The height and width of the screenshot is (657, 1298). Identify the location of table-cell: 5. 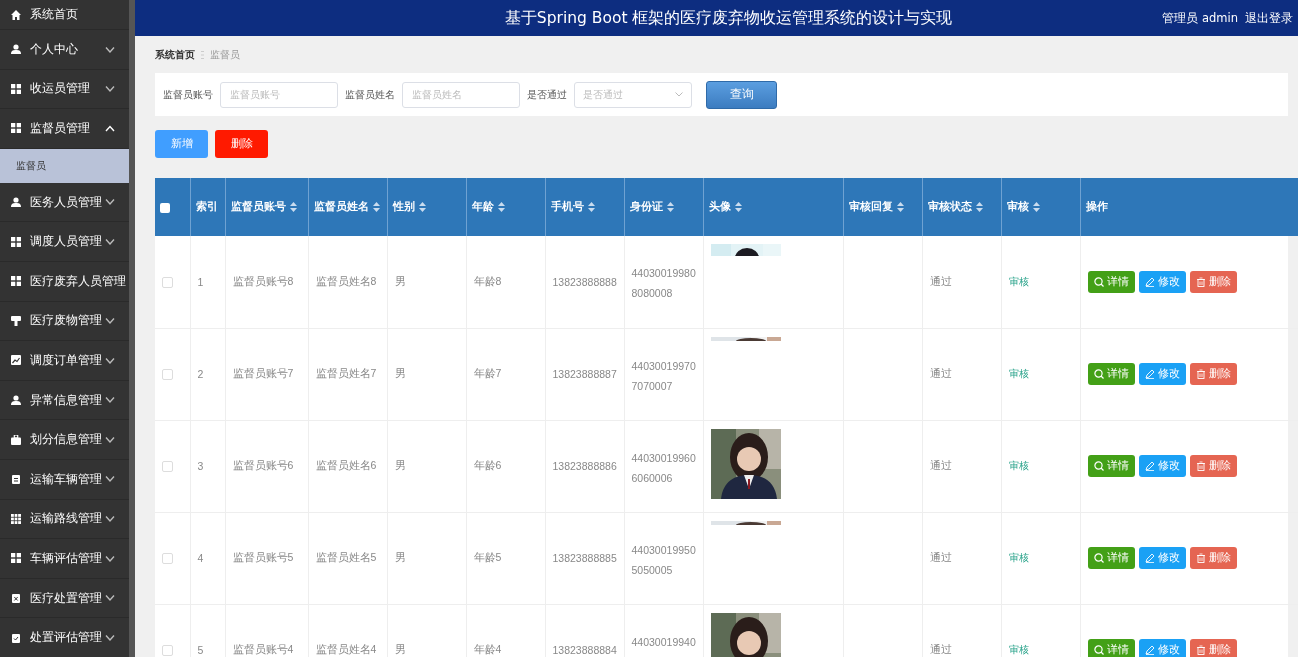
(207, 630).